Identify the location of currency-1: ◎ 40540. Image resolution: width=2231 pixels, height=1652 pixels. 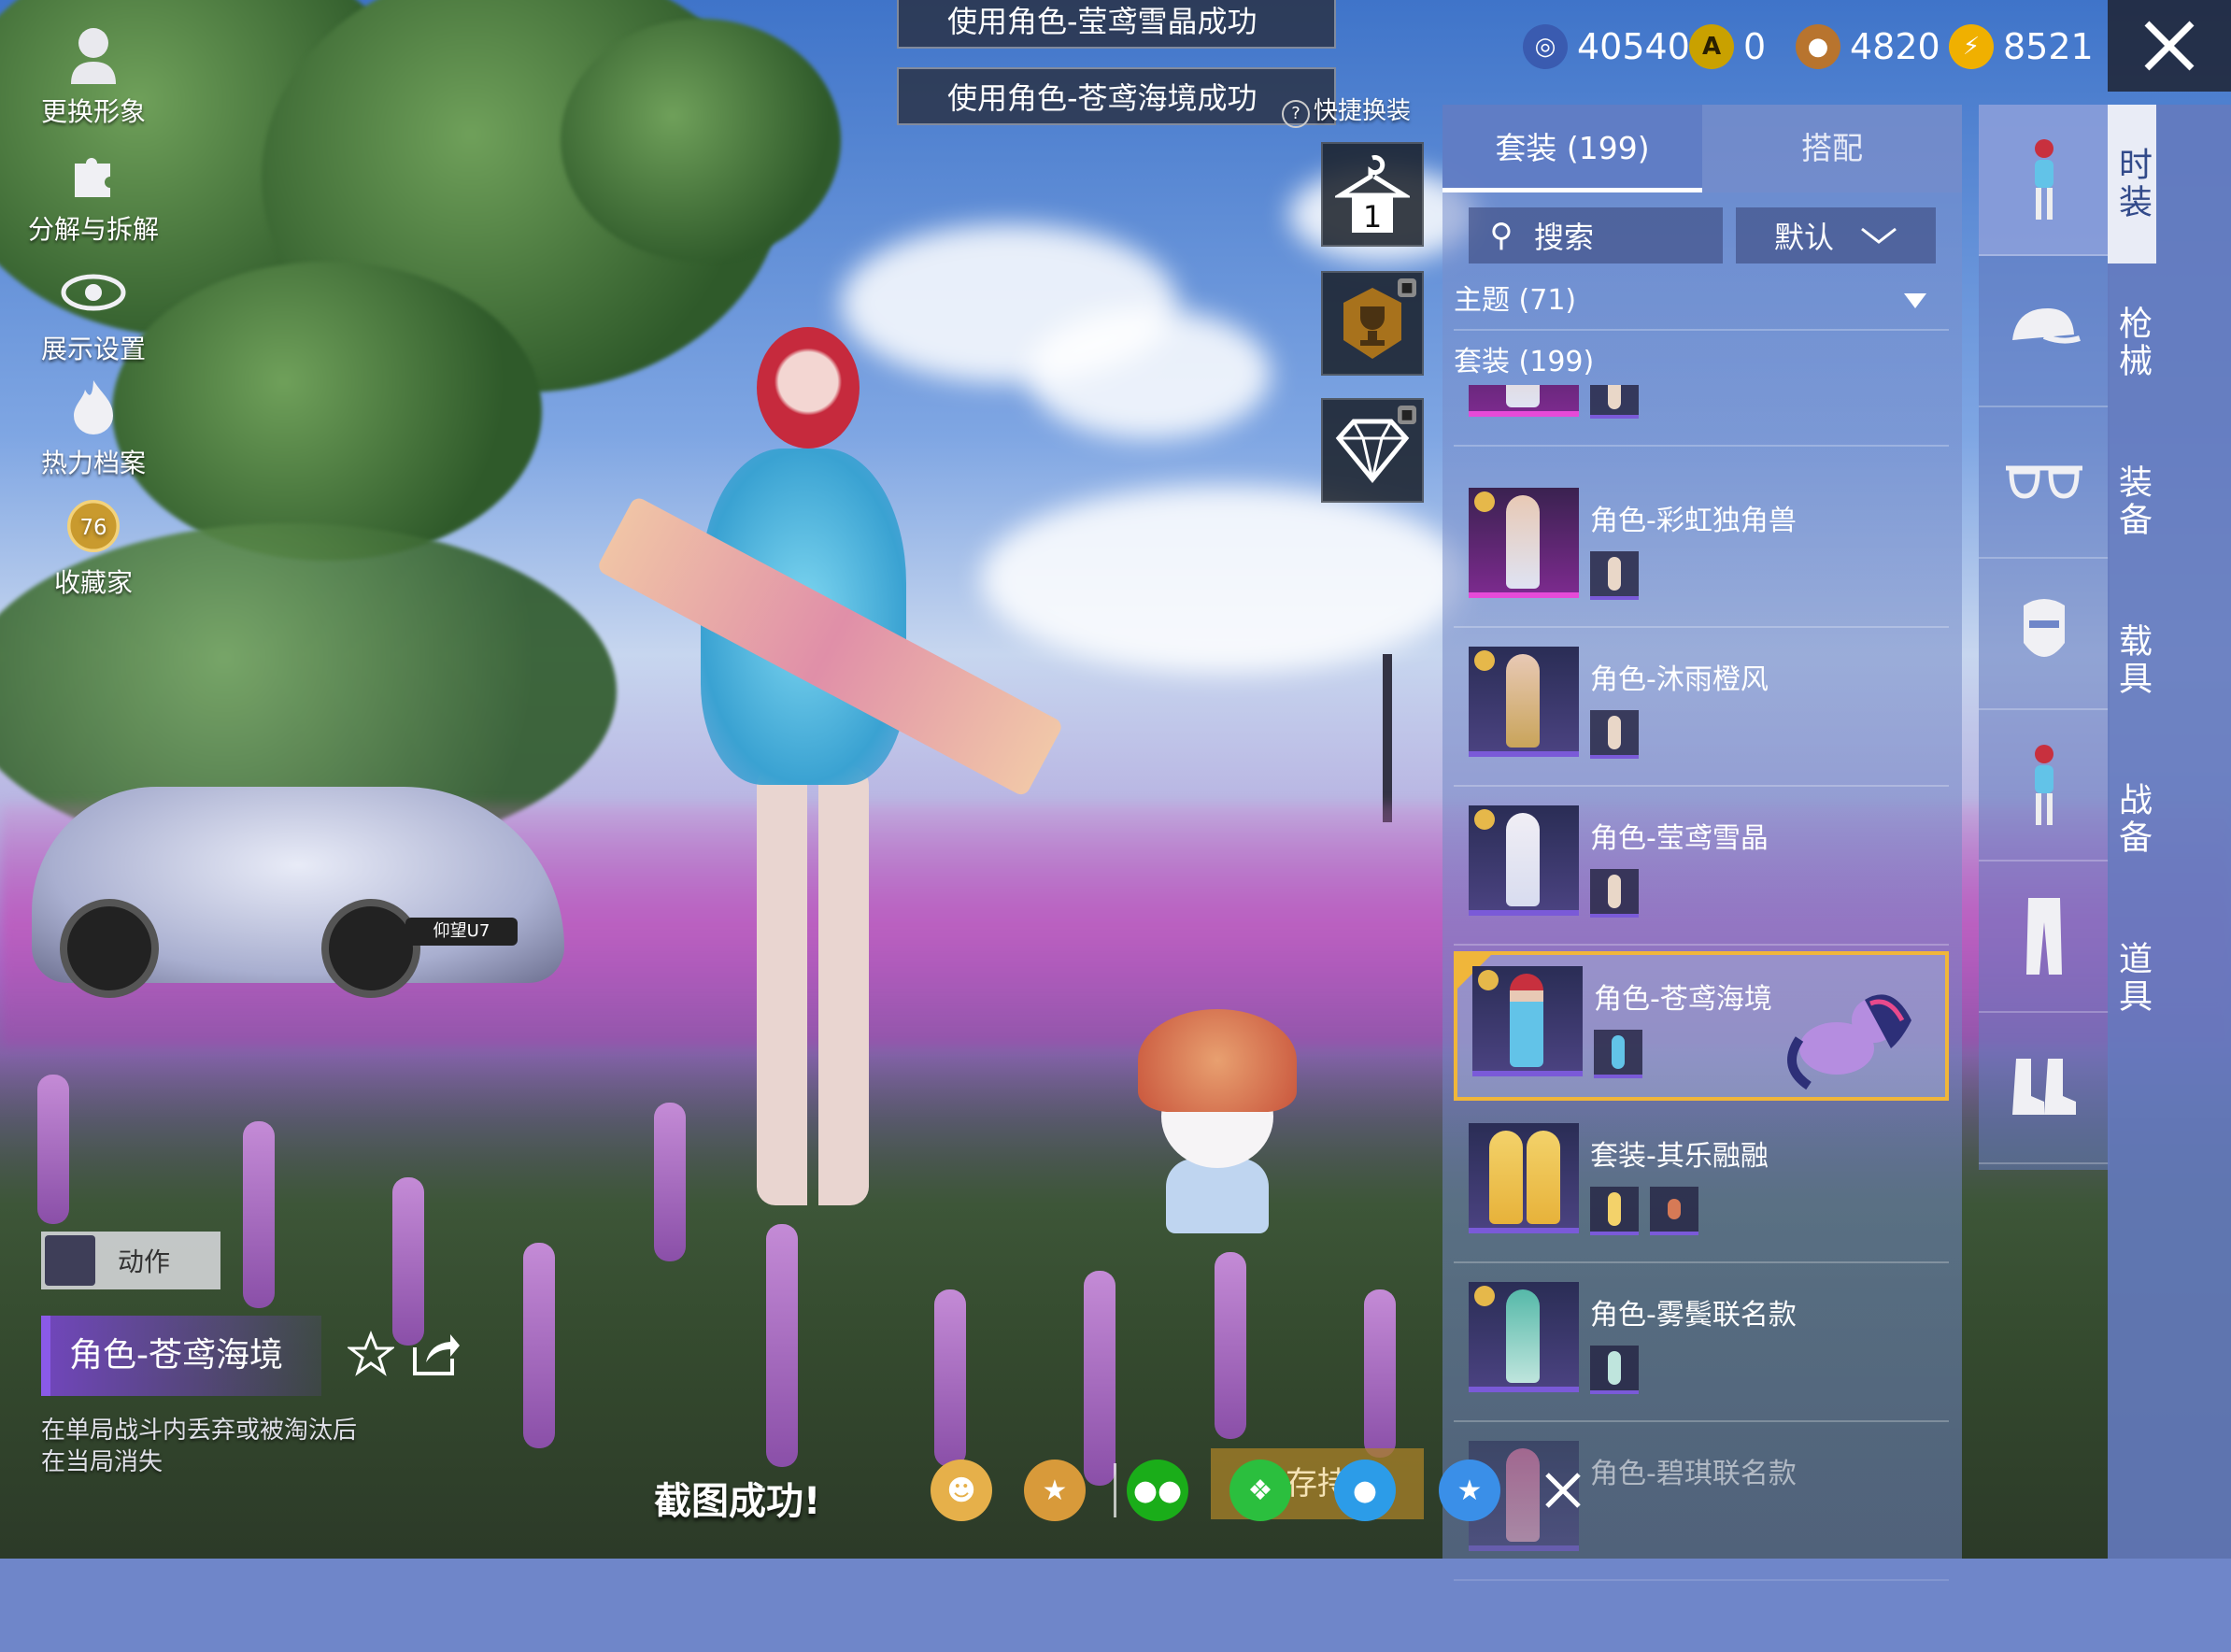
(1606, 47).